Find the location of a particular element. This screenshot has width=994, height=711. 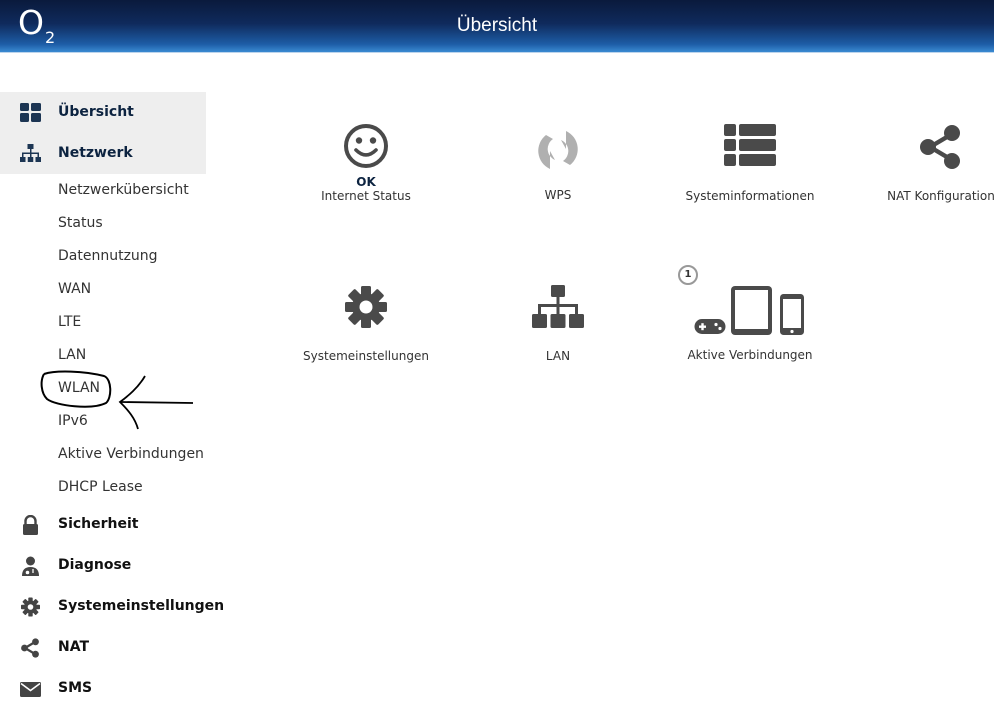

sidebar-subitem-netzwerkuebersicht: Netzwerkübersicht is located at coordinates (103, 190).